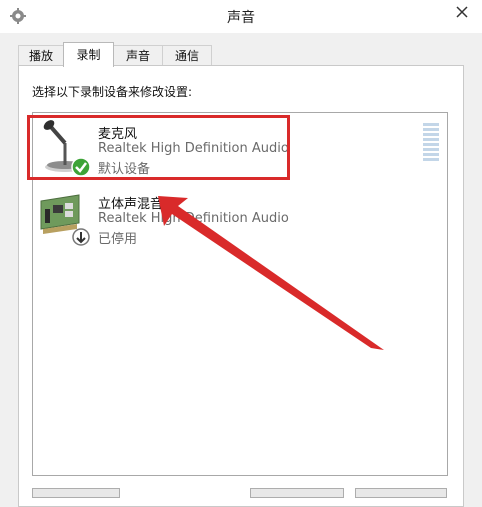  What do you see at coordinates (124, 169) in the screenshot?
I see `device-status: 默认设备` at bounding box center [124, 169].